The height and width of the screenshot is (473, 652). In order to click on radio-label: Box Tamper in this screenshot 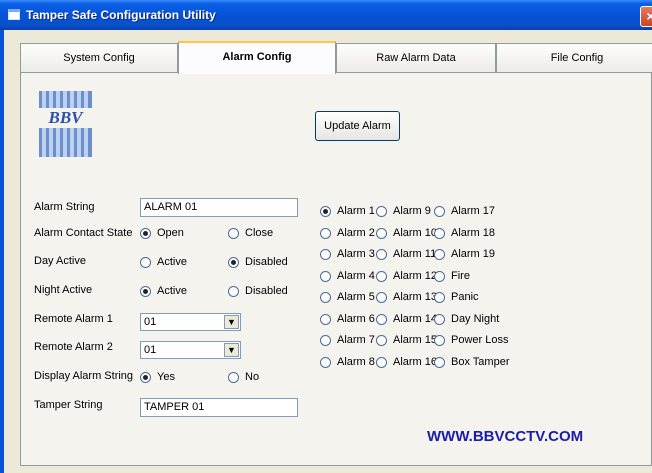, I will do `click(480, 362)`.